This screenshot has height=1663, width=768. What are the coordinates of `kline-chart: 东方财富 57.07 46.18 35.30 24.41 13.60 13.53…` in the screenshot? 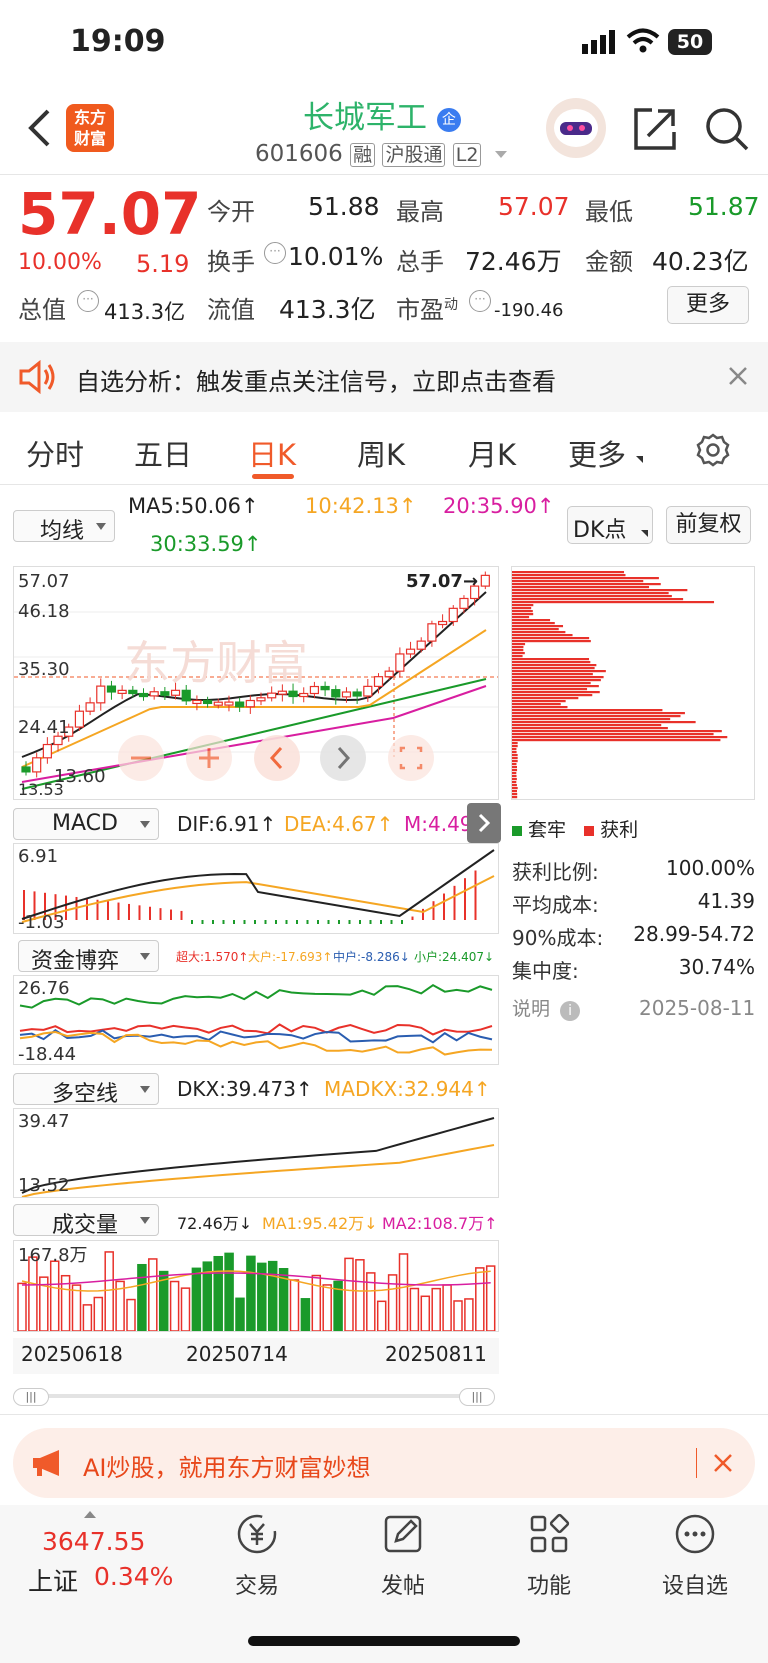 It's located at (256, 683).